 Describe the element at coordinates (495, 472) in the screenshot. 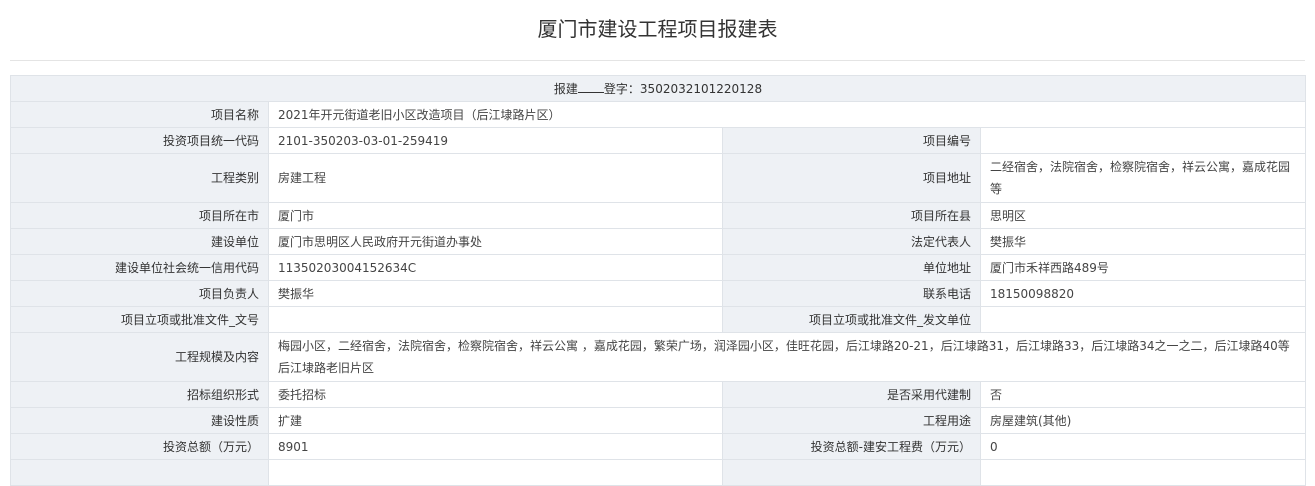

I see `next-row-value` at that location.